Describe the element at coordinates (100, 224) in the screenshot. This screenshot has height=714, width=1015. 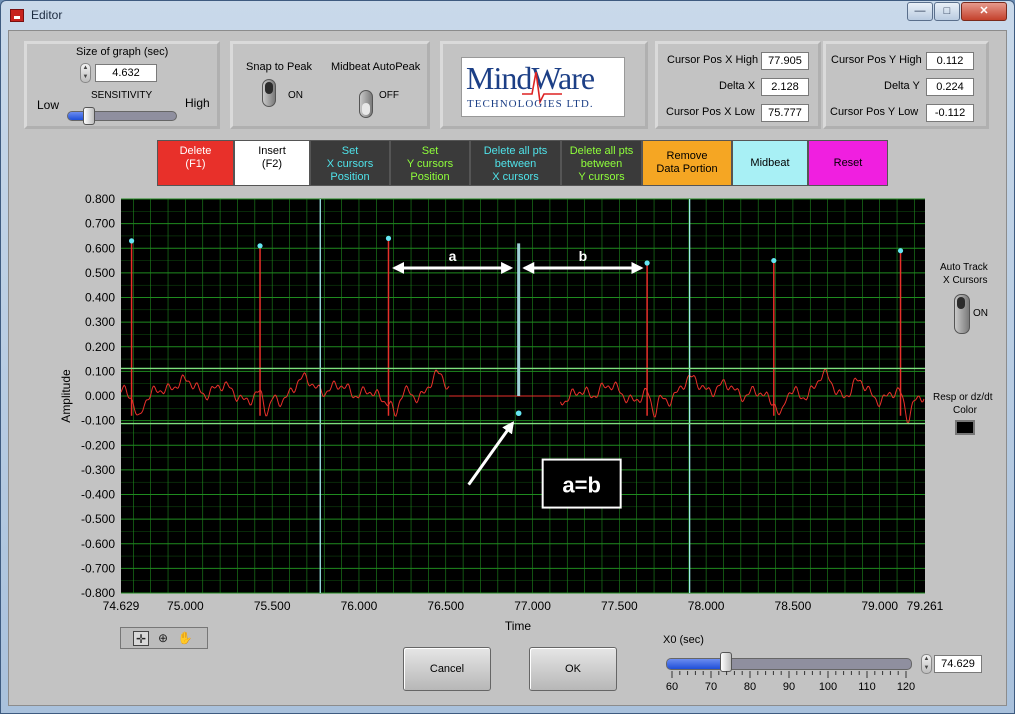
I see `y-tick-label: 0.700` at that location.